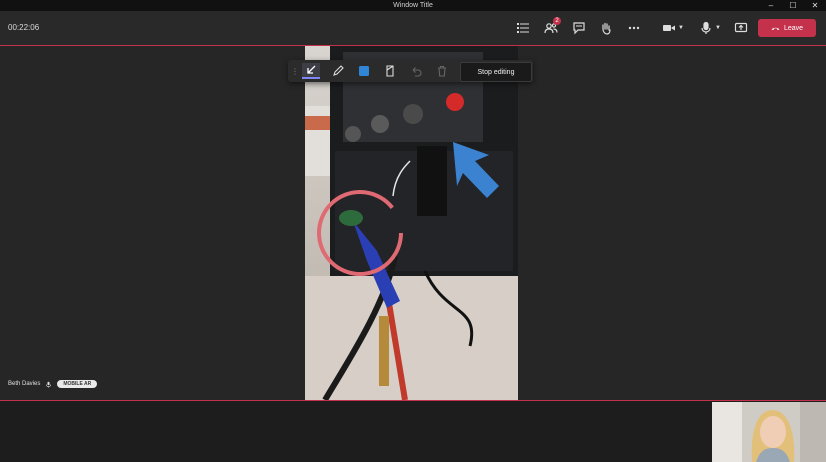  What do you see at coordinates (557, 21) in the screenshot?
I see `notification-badge: 2` at bounding box center [557, 21].